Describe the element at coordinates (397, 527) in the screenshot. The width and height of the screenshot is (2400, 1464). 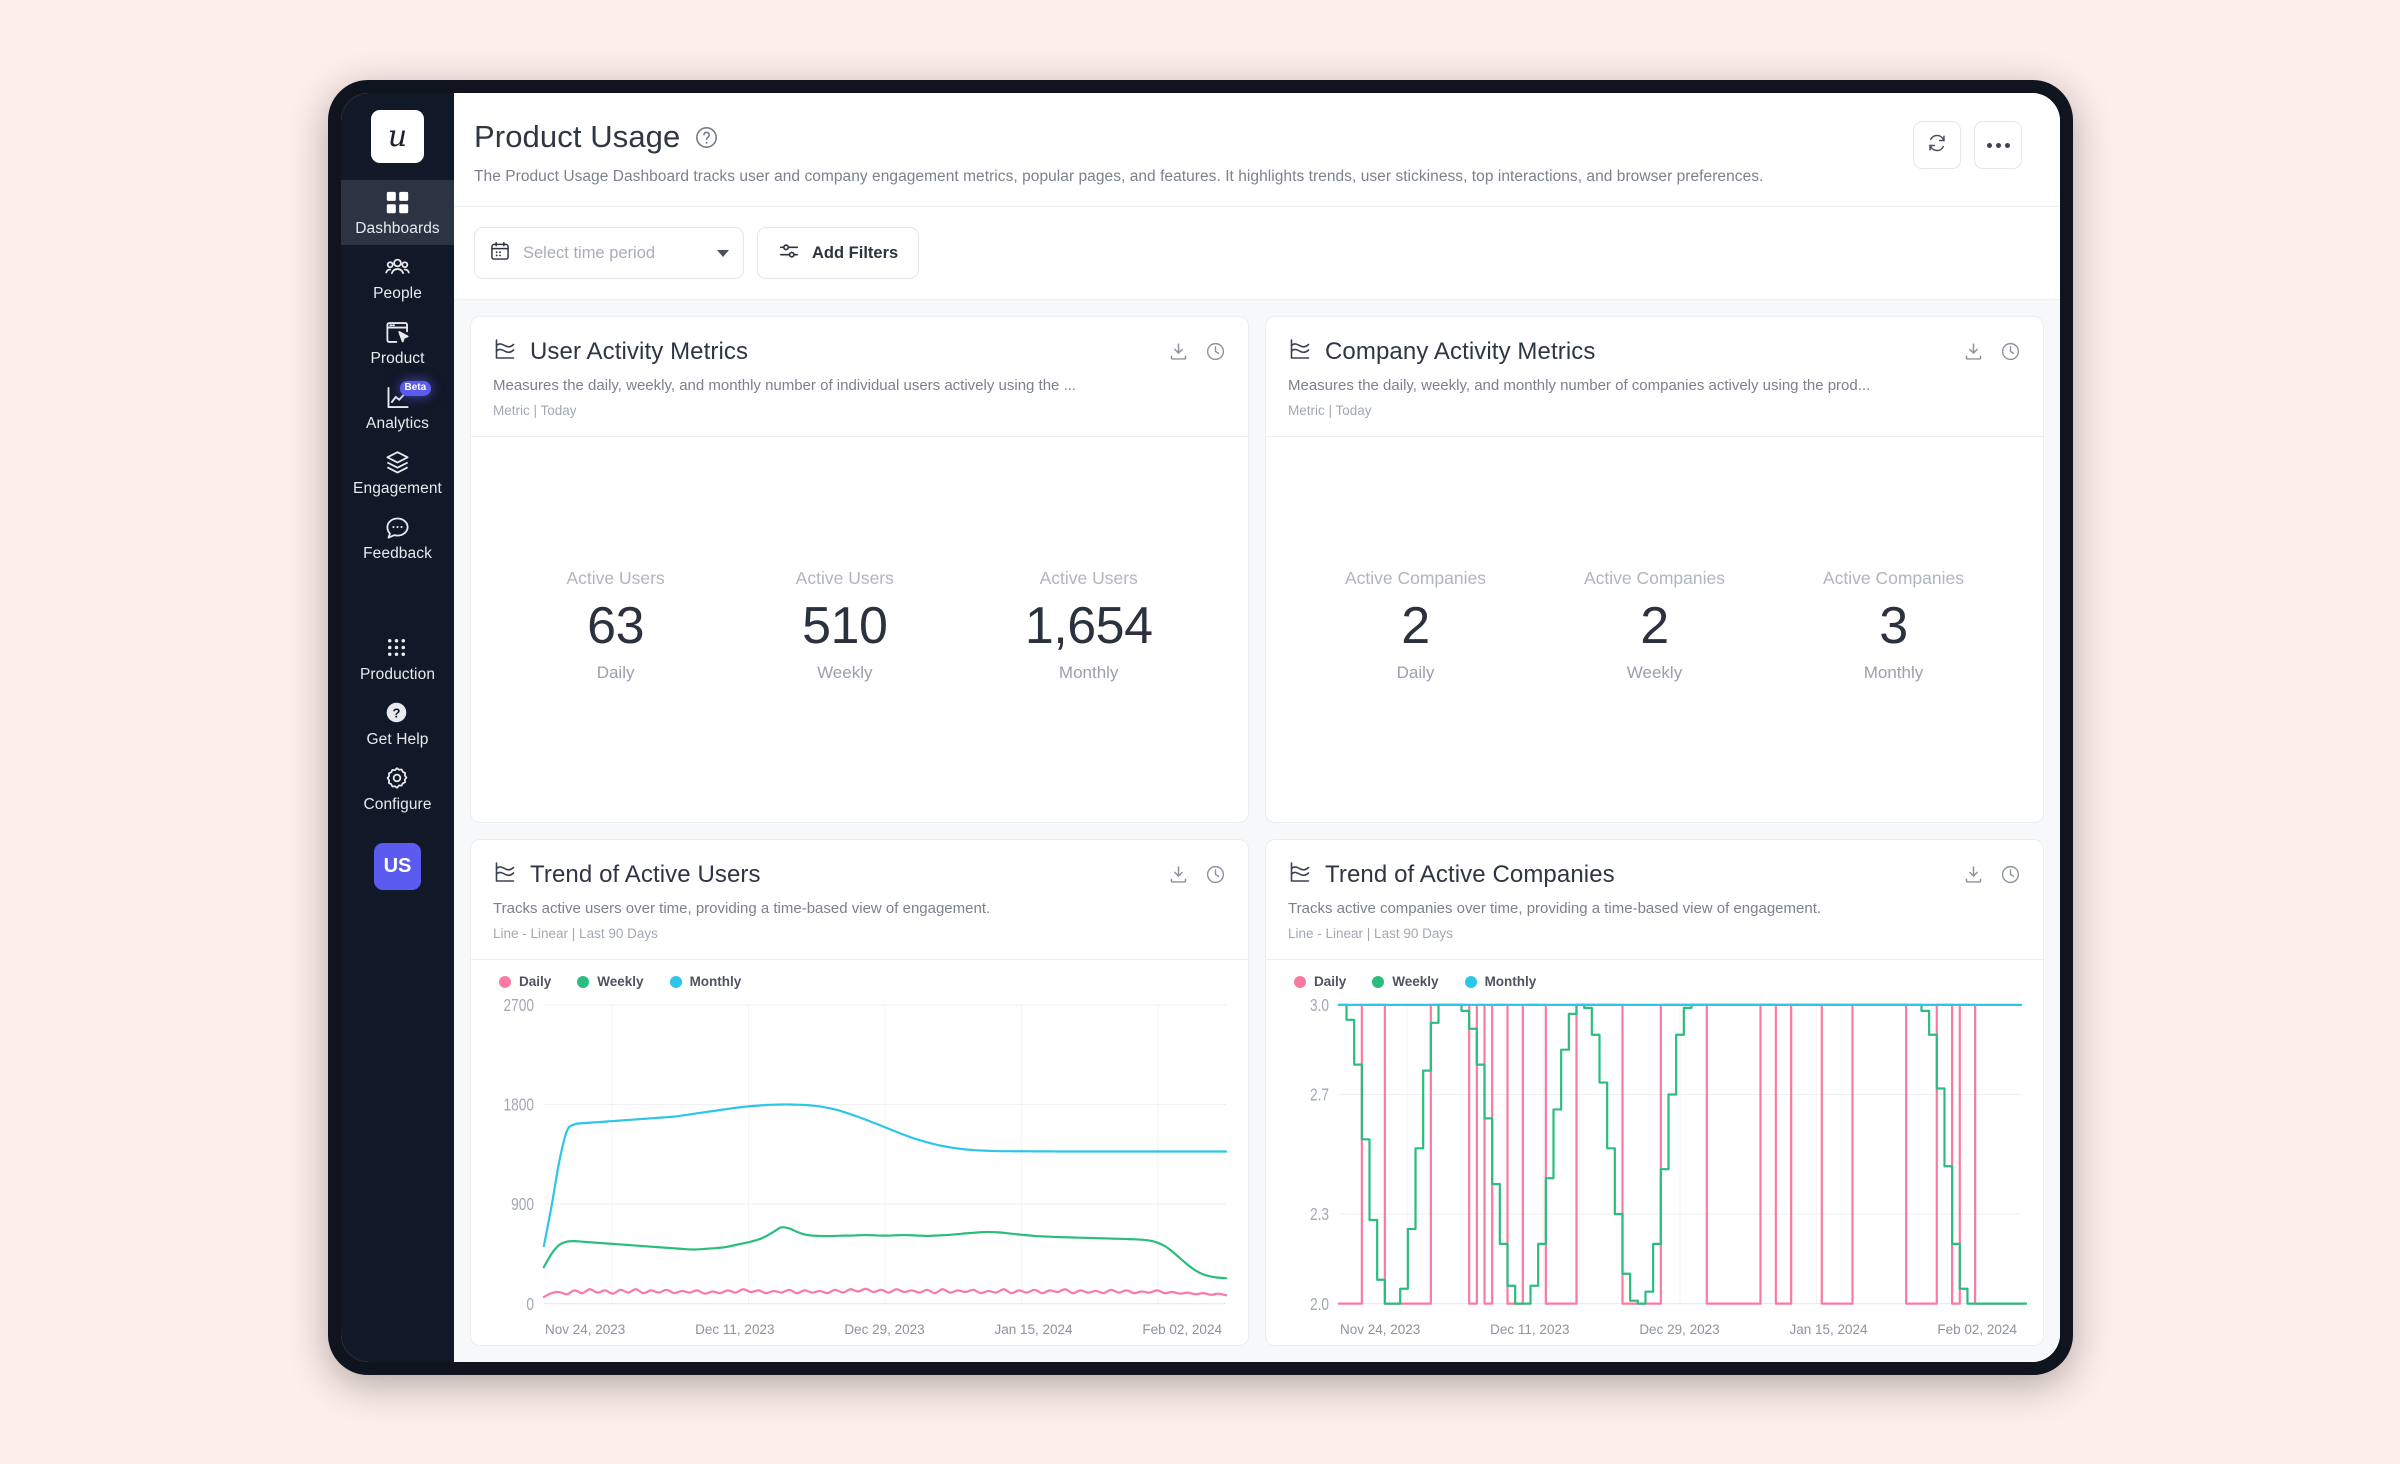
I see `chat-bubble-icon` at that location.